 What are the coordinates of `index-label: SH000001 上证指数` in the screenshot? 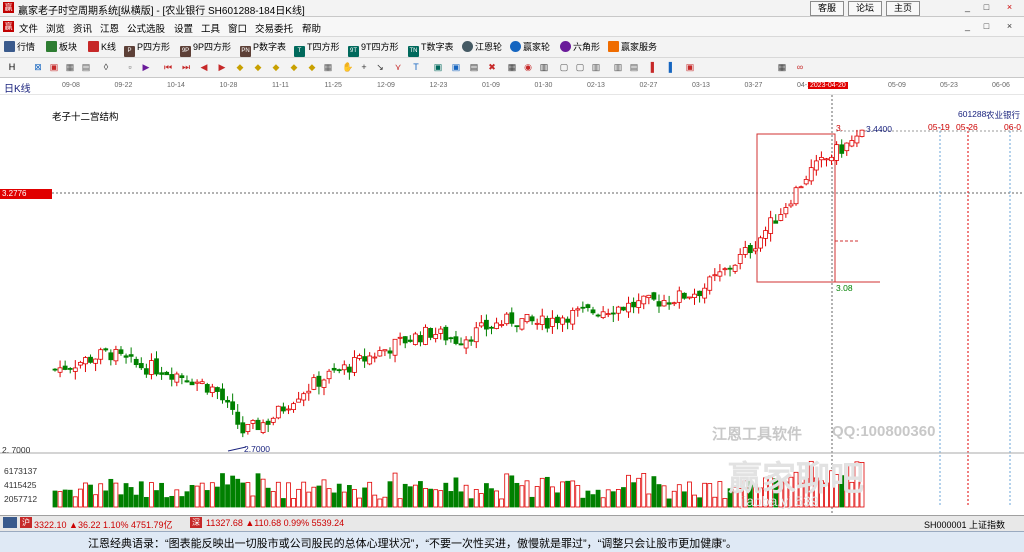 It's located at (964, 524).